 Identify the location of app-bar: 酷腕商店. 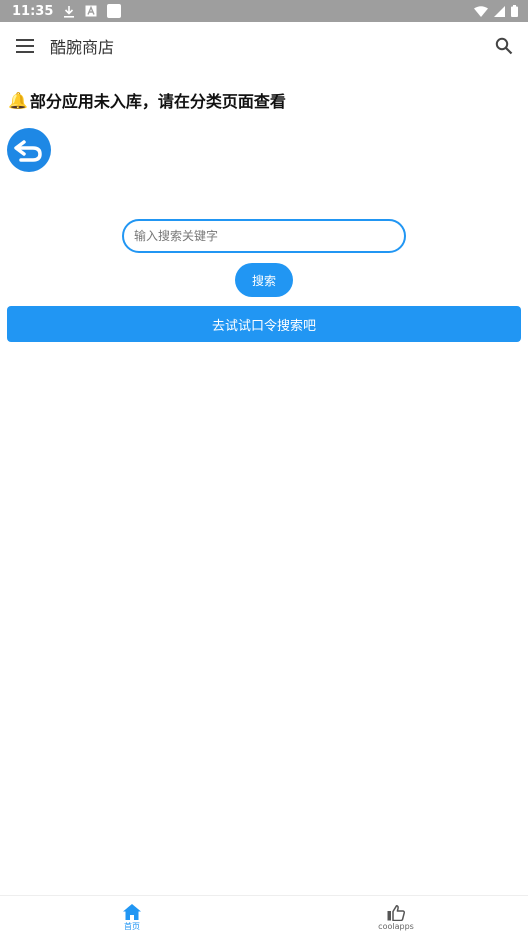
(264, 46).